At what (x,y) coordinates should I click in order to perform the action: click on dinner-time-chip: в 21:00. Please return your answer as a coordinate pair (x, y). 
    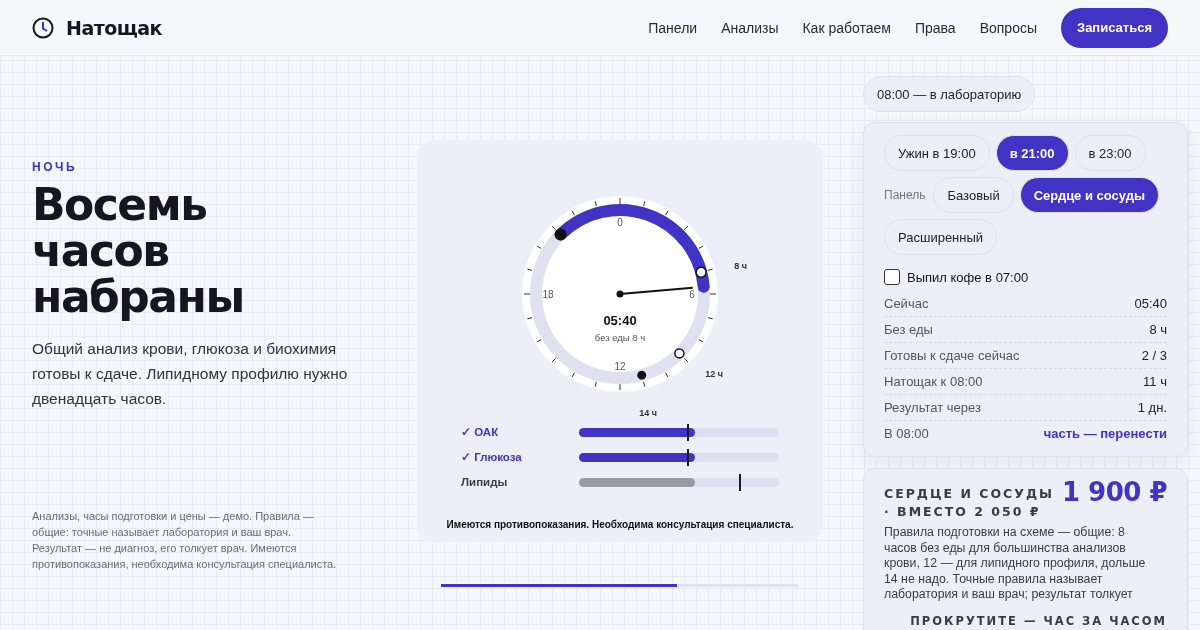
    Looking at the image, I should click on (1032, 153).